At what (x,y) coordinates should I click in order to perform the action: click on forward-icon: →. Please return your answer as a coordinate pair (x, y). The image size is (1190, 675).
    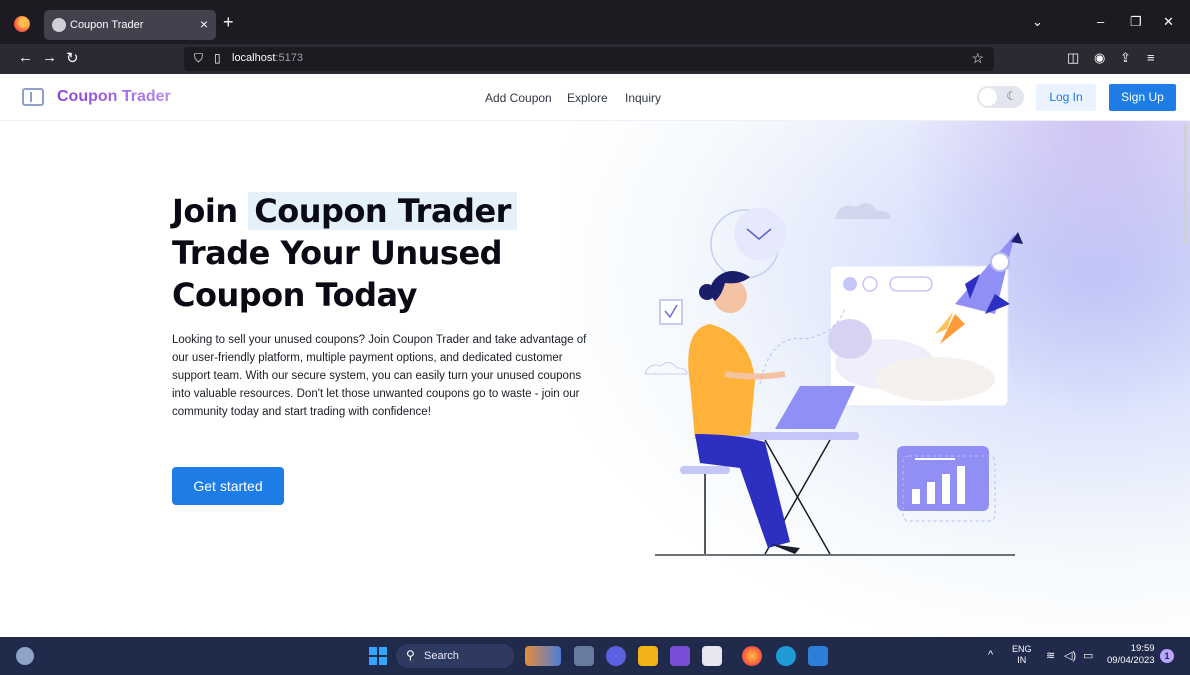
    Looking at the image, I should click on (49, 57).